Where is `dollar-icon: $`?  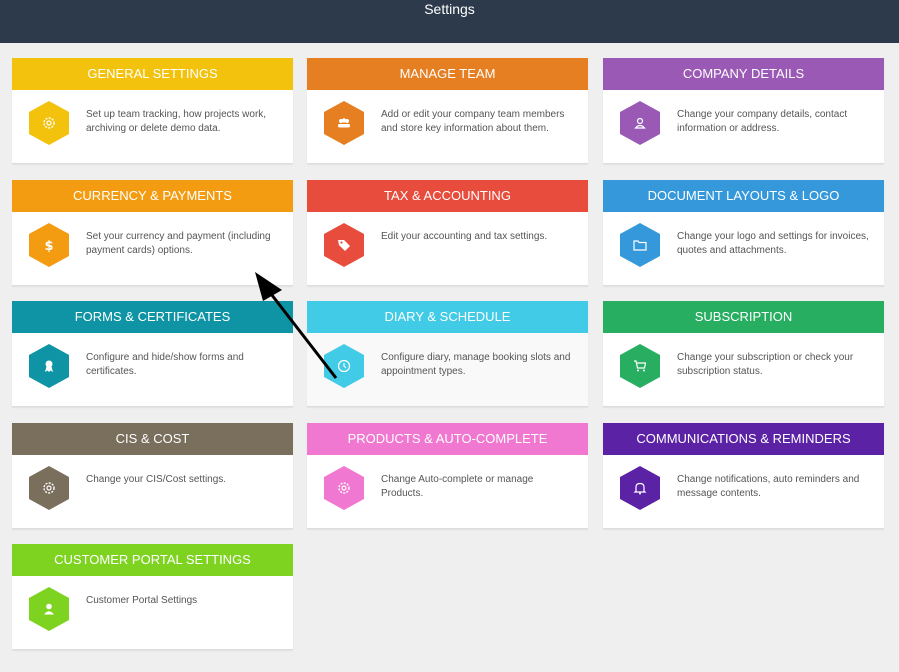
dollar-icon: $ is located at coordinates (49, 245).